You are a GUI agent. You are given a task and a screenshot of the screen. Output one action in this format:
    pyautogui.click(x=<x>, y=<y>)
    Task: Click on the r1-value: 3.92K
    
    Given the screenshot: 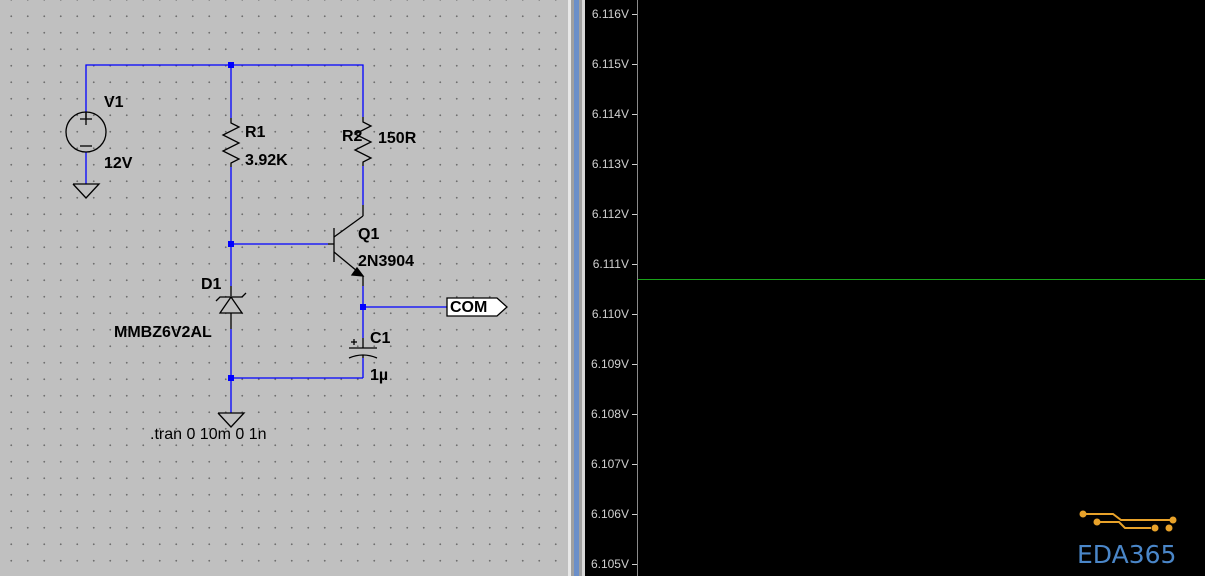 What is the action you would take?
    pyautogui.click(x=266, y=160)
    